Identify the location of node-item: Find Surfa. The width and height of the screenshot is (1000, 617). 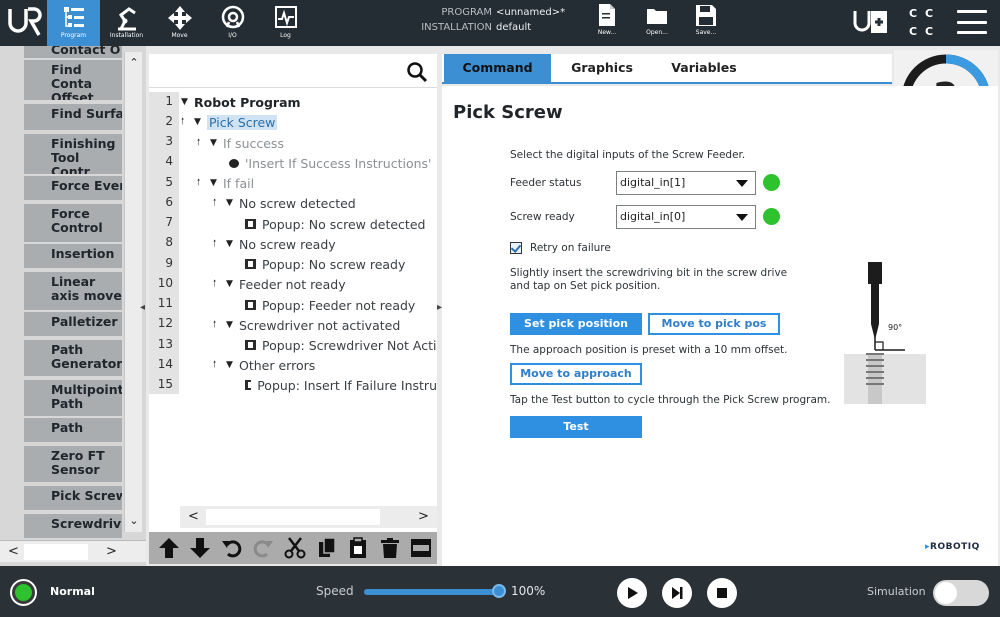
(73, 117).